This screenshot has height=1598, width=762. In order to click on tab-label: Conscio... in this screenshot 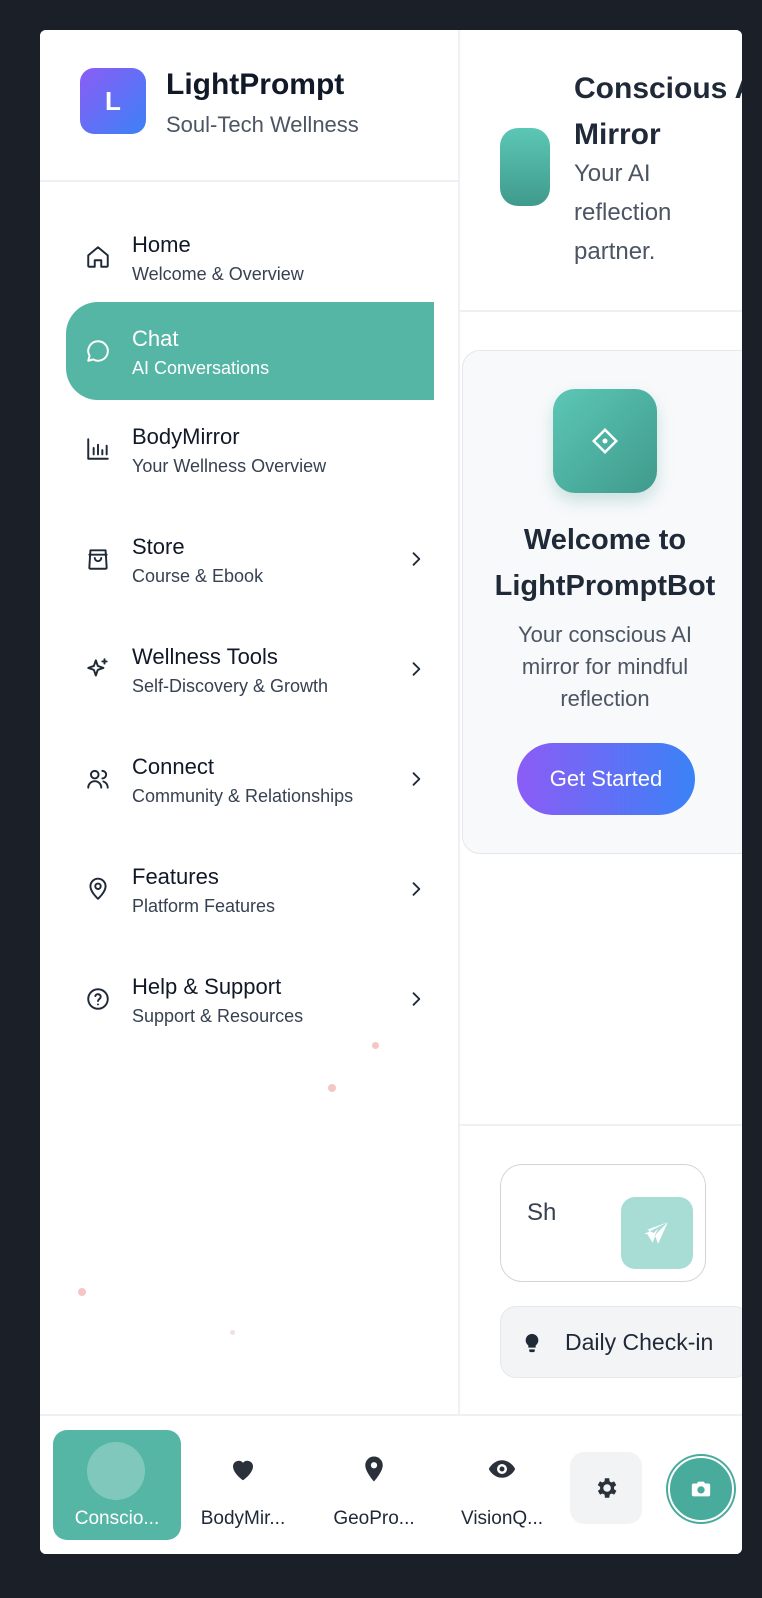, I will do `click(117, 1518)`.